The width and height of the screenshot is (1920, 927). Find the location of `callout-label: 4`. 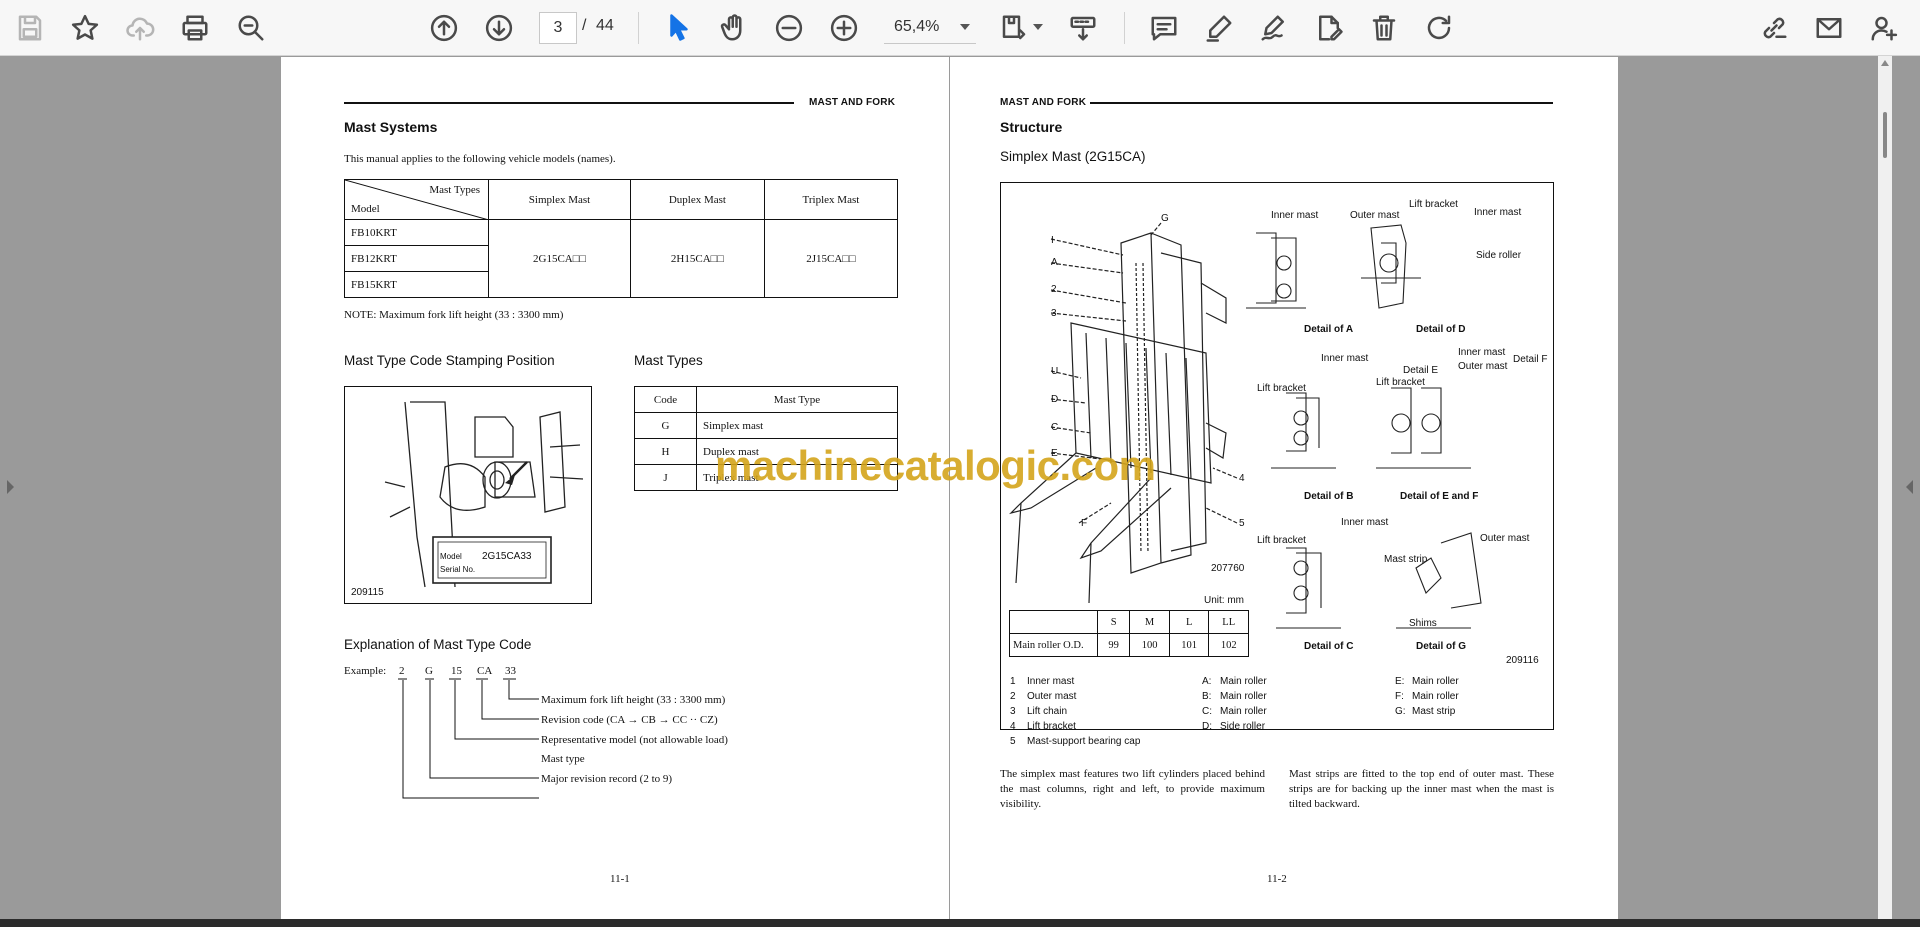

callout-label: 4 is located at coordinates (1242, 478).